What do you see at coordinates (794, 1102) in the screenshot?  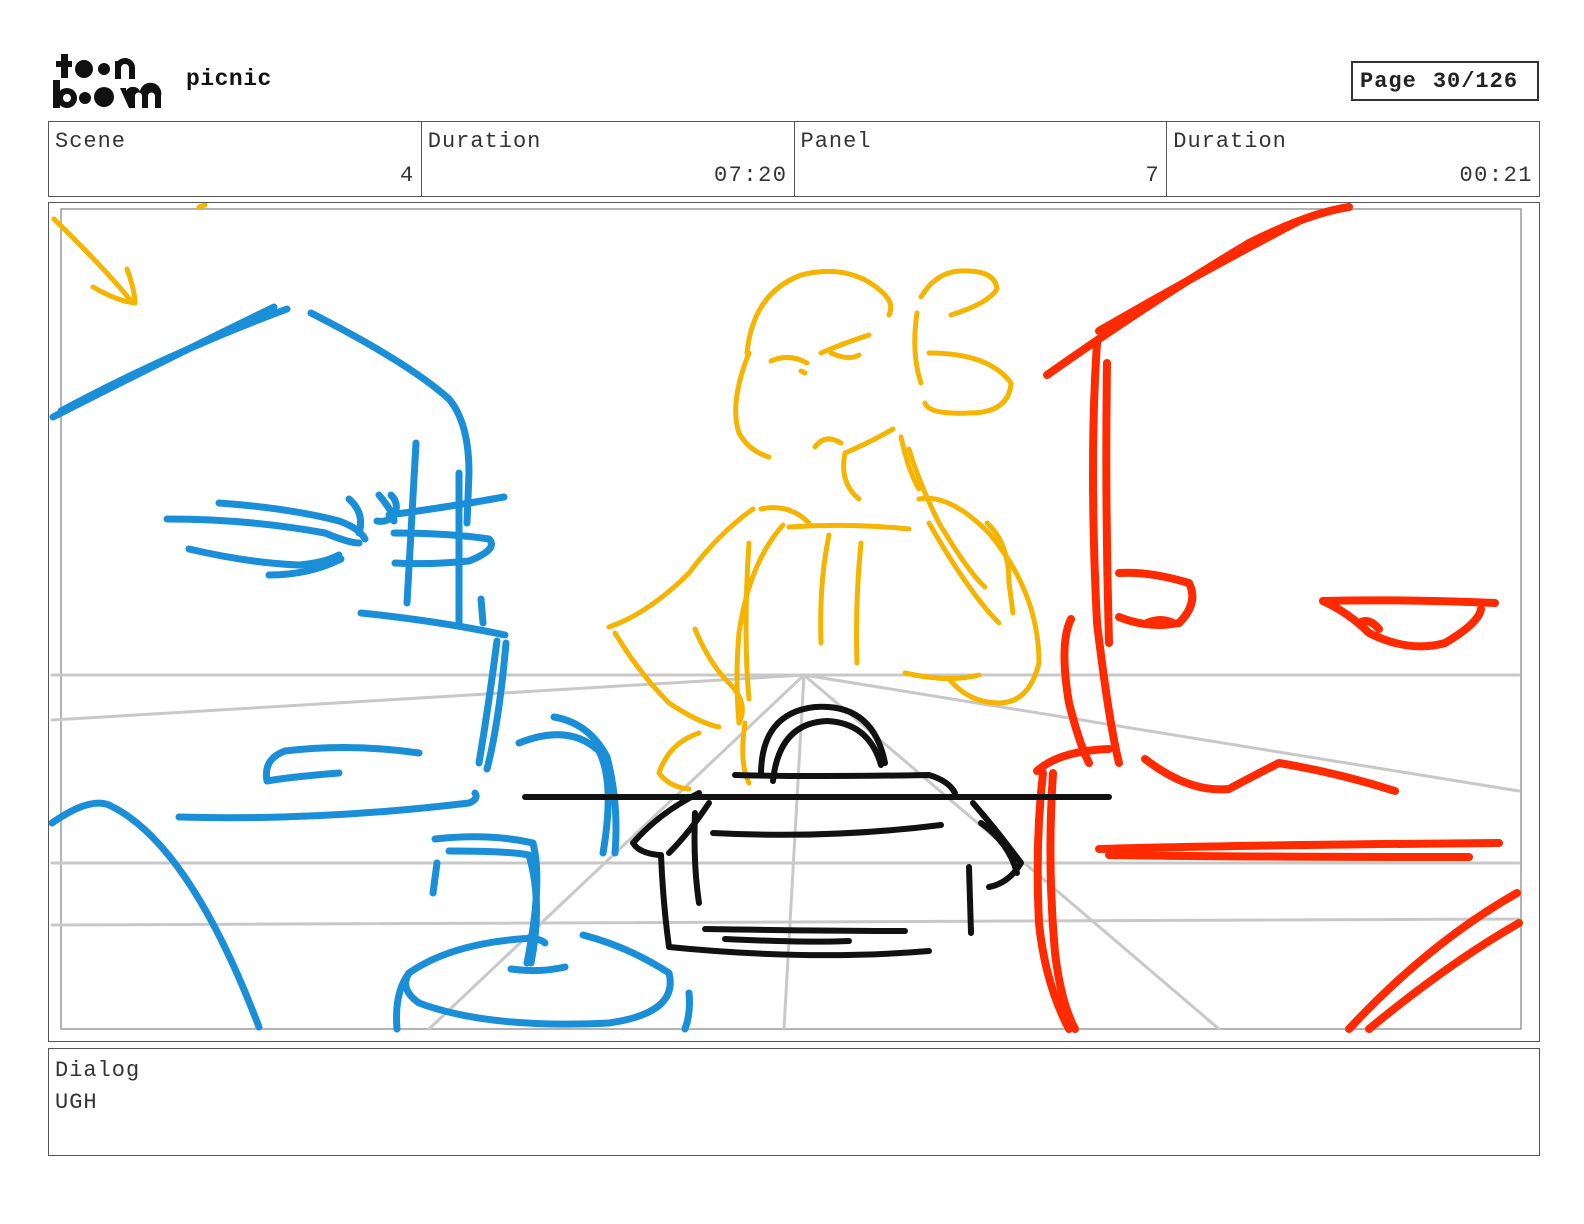 I see `dialog-box: Dialog UGH` at bounding box center [794, 1102].